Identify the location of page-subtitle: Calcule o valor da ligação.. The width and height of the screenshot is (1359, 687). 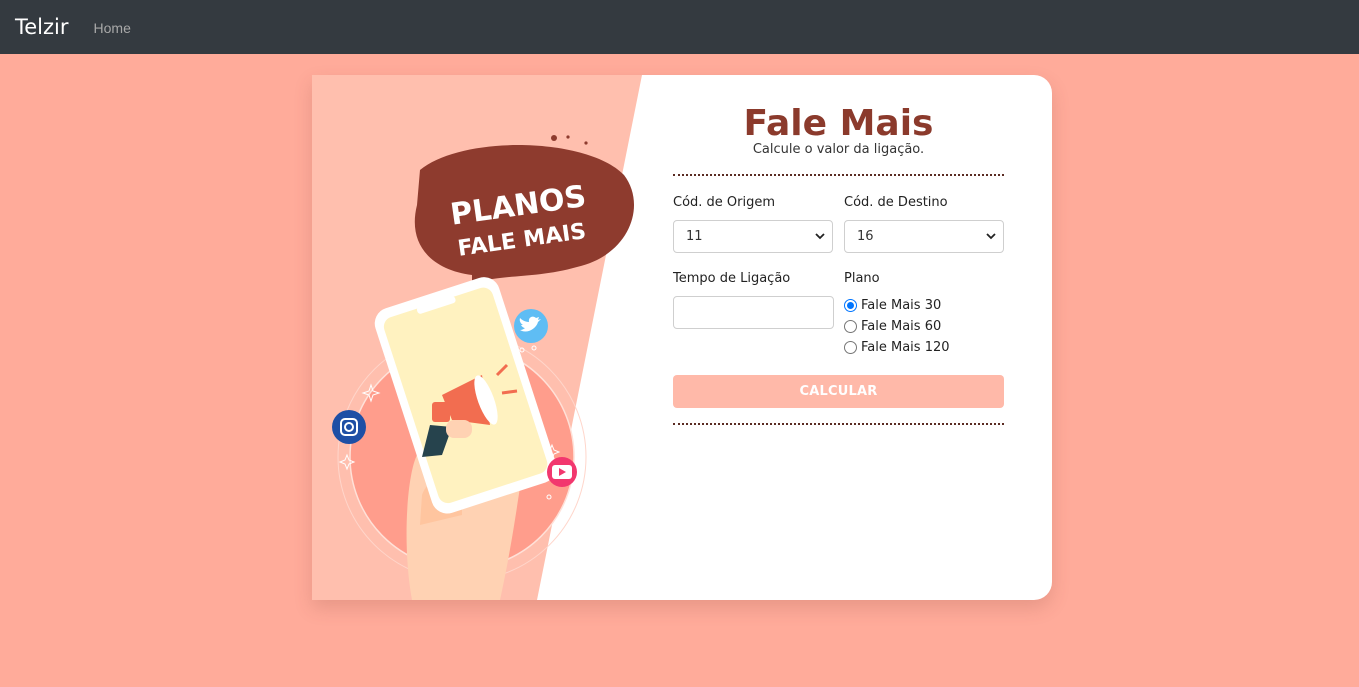
(838, 149).